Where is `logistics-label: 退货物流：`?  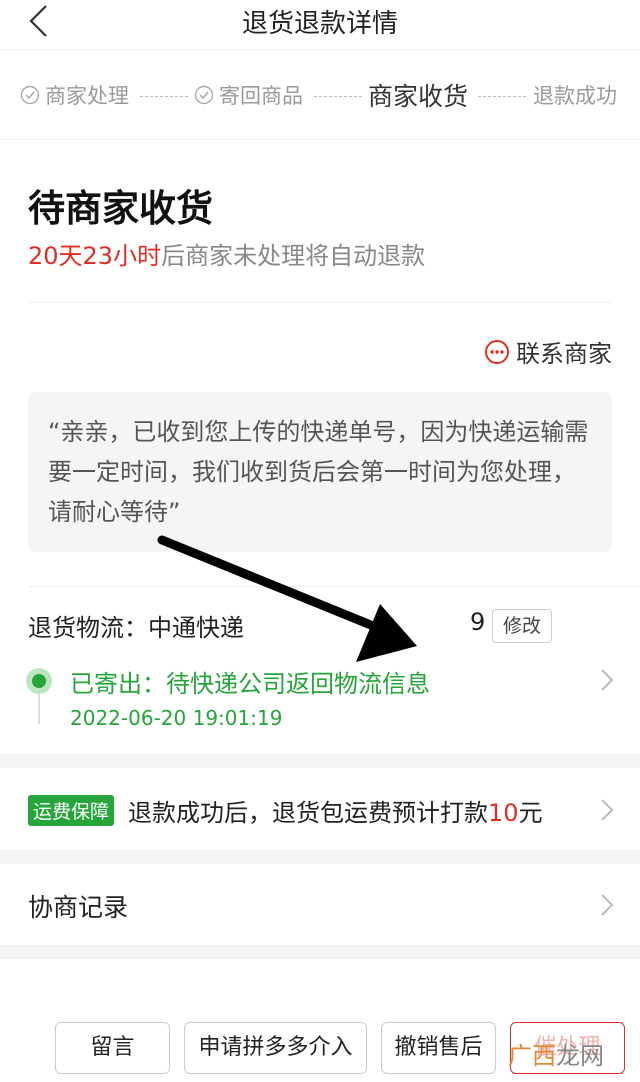
logistics-label: 退货物流： is located at coordinates (88, 628).